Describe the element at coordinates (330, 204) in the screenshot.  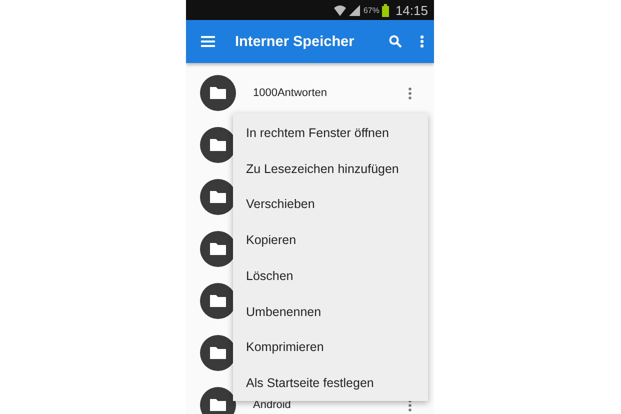
I see `menu-item: Verschieben` at that location.